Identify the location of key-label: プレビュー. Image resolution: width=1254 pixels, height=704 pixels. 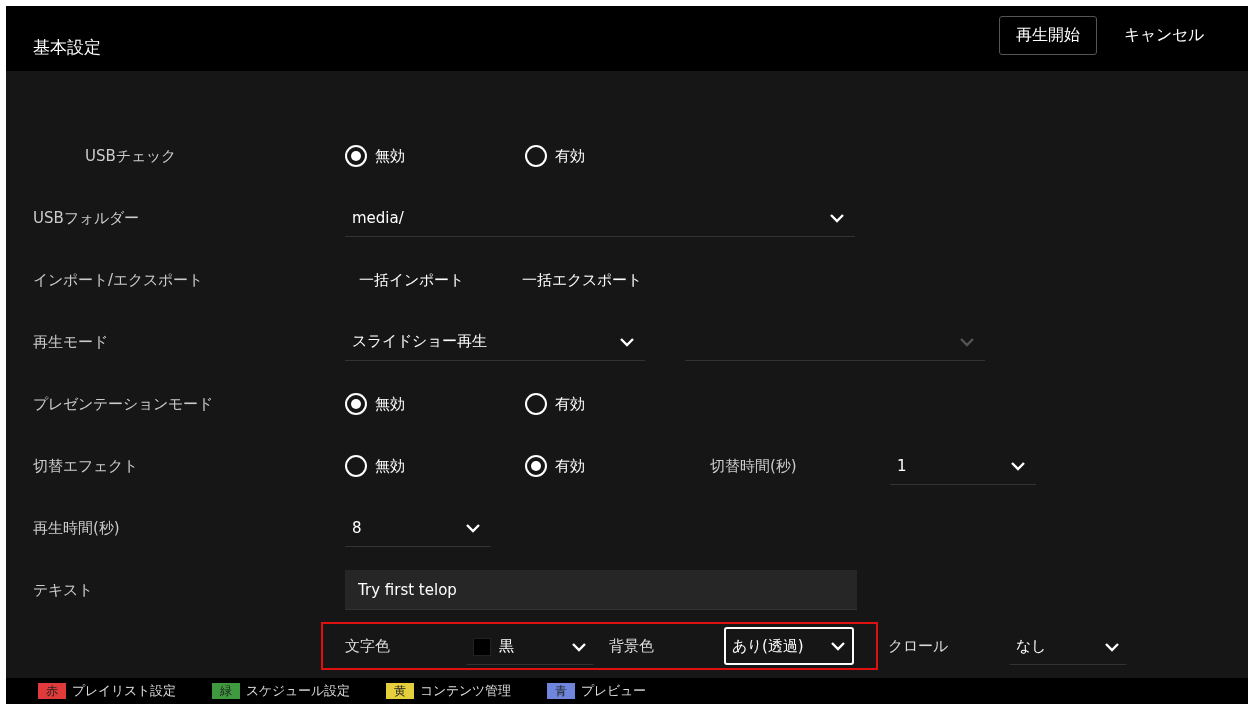
(613, 691).